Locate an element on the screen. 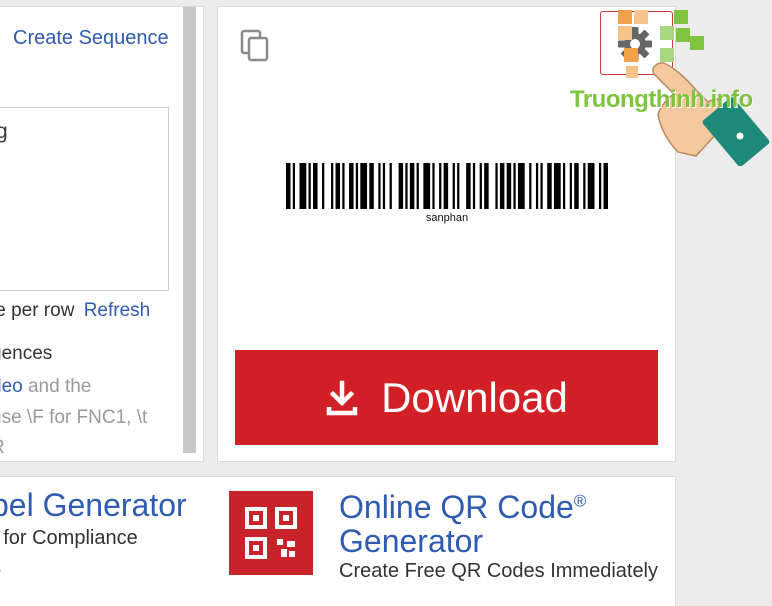  barcode-caption: sanphan is located at coordinates (447, 218).